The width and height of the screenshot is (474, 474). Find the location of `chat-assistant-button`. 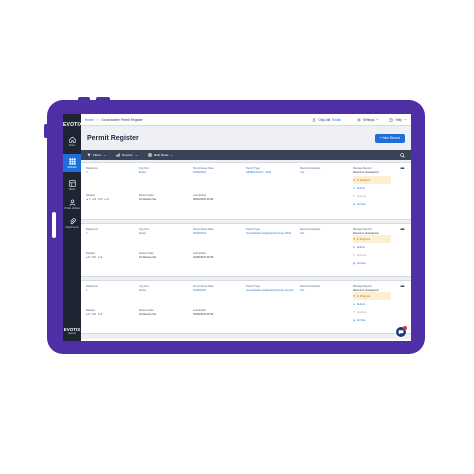

chat-assistant-button is located at coordinates (401, 332).